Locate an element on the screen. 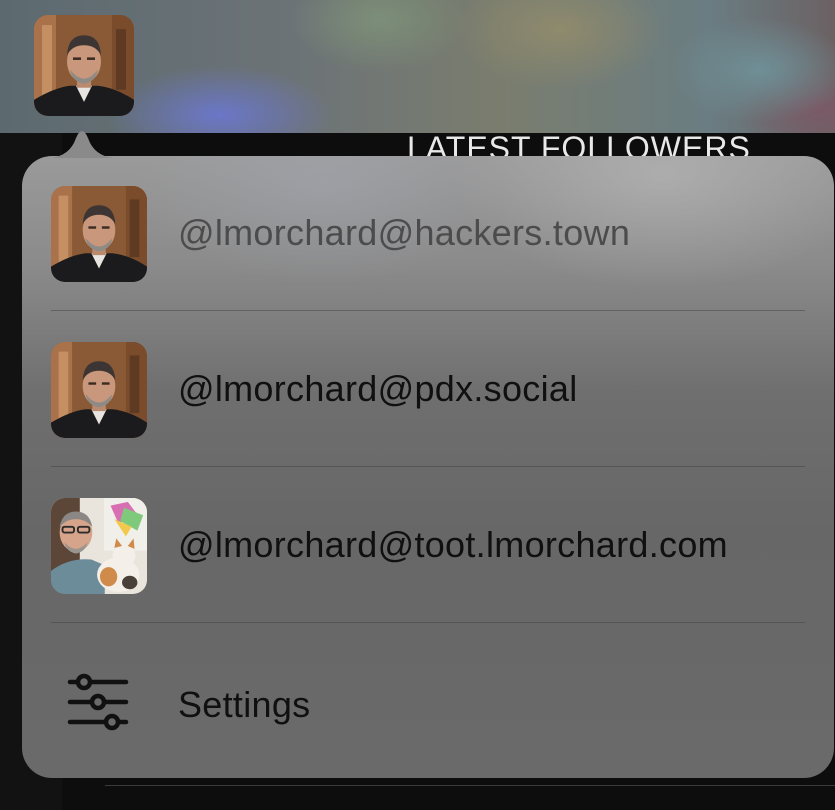  popover-arrow is located at coordinates (82, 144).